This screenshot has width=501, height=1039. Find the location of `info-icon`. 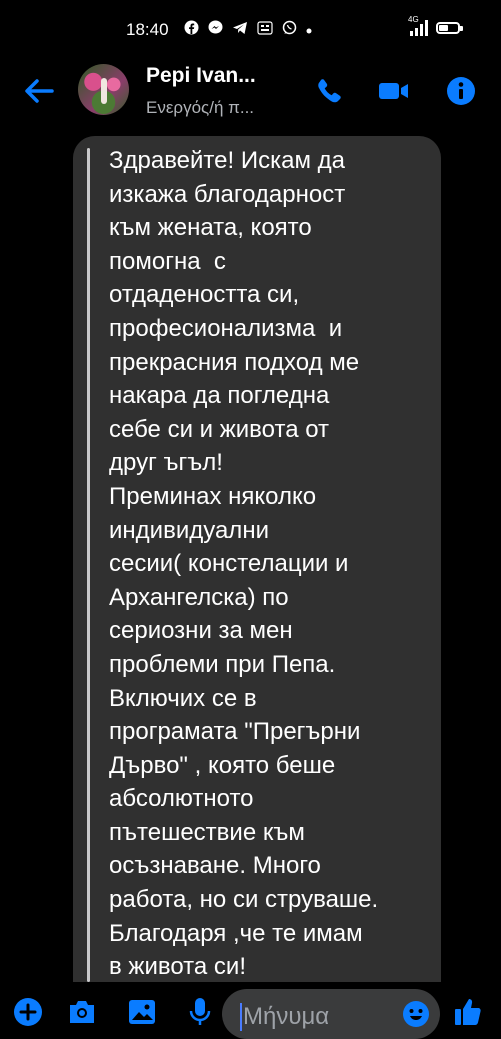

info-icon is located at coordinates (461, 91).